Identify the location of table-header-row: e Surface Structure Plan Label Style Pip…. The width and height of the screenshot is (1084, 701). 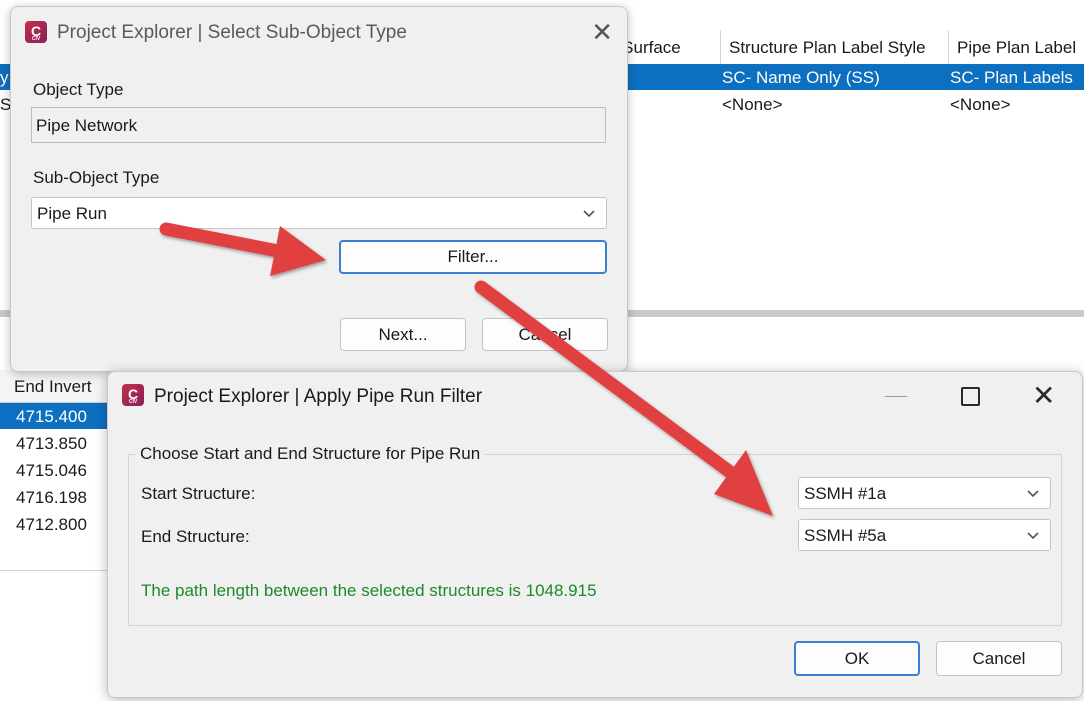
(842, 47).